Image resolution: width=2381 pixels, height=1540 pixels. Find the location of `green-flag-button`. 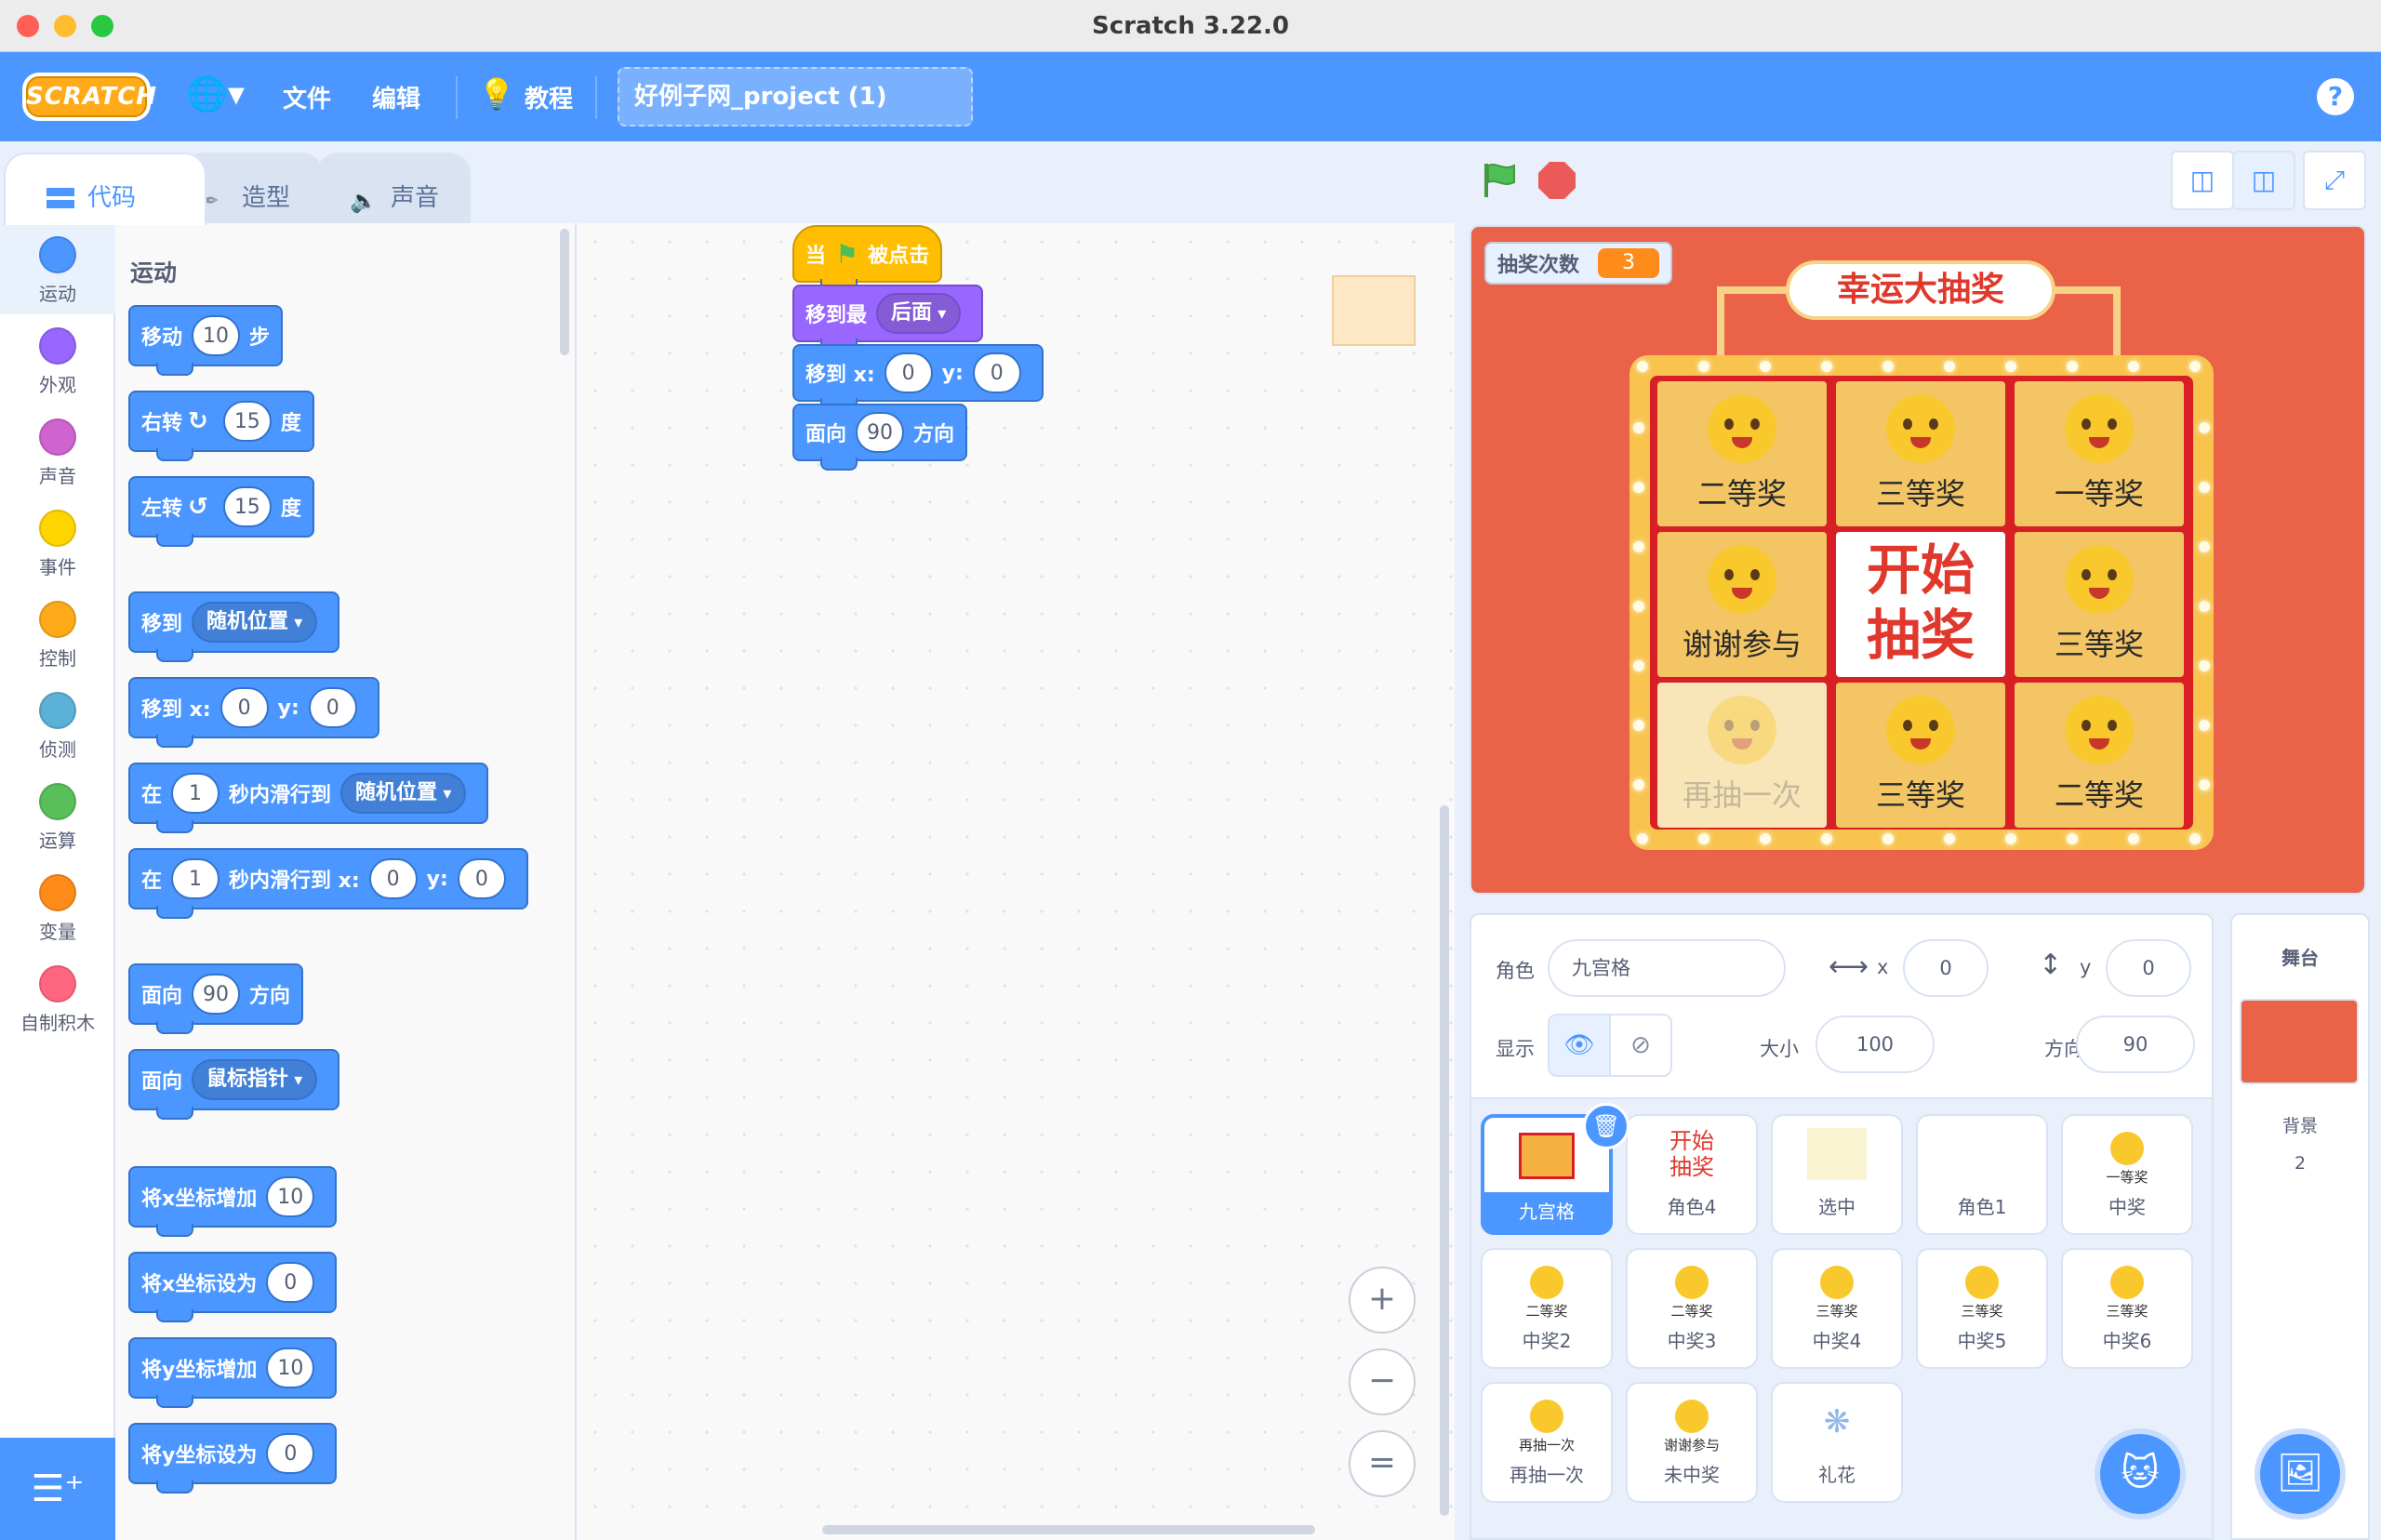

green-flag-button is located at coordinates (1501, 180).